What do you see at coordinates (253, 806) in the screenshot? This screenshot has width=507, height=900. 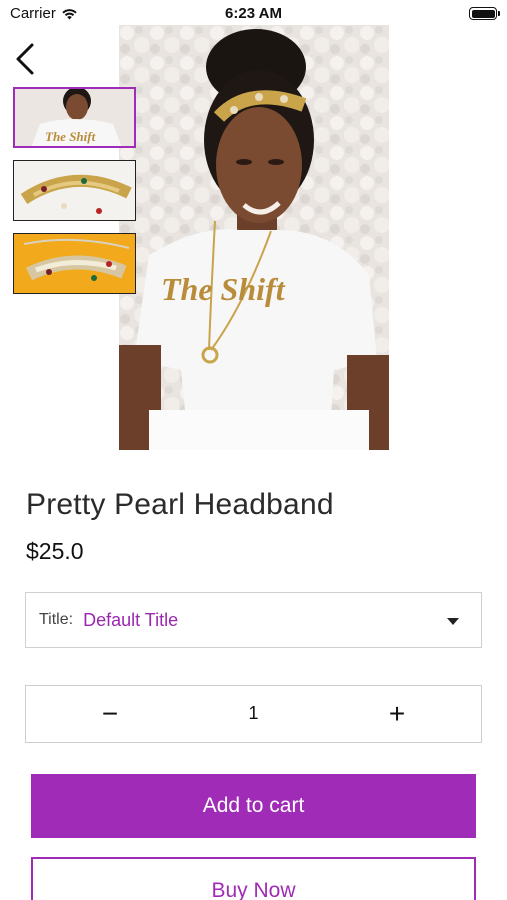 I see `add-to-cart-button: Add to cart` at bounding box center [253, 806].